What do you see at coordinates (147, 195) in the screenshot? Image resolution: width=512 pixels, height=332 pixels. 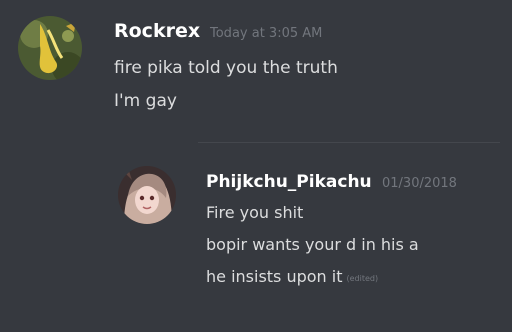 I see `phijkchu-avatar-icon` at bounding box center [147, 195].